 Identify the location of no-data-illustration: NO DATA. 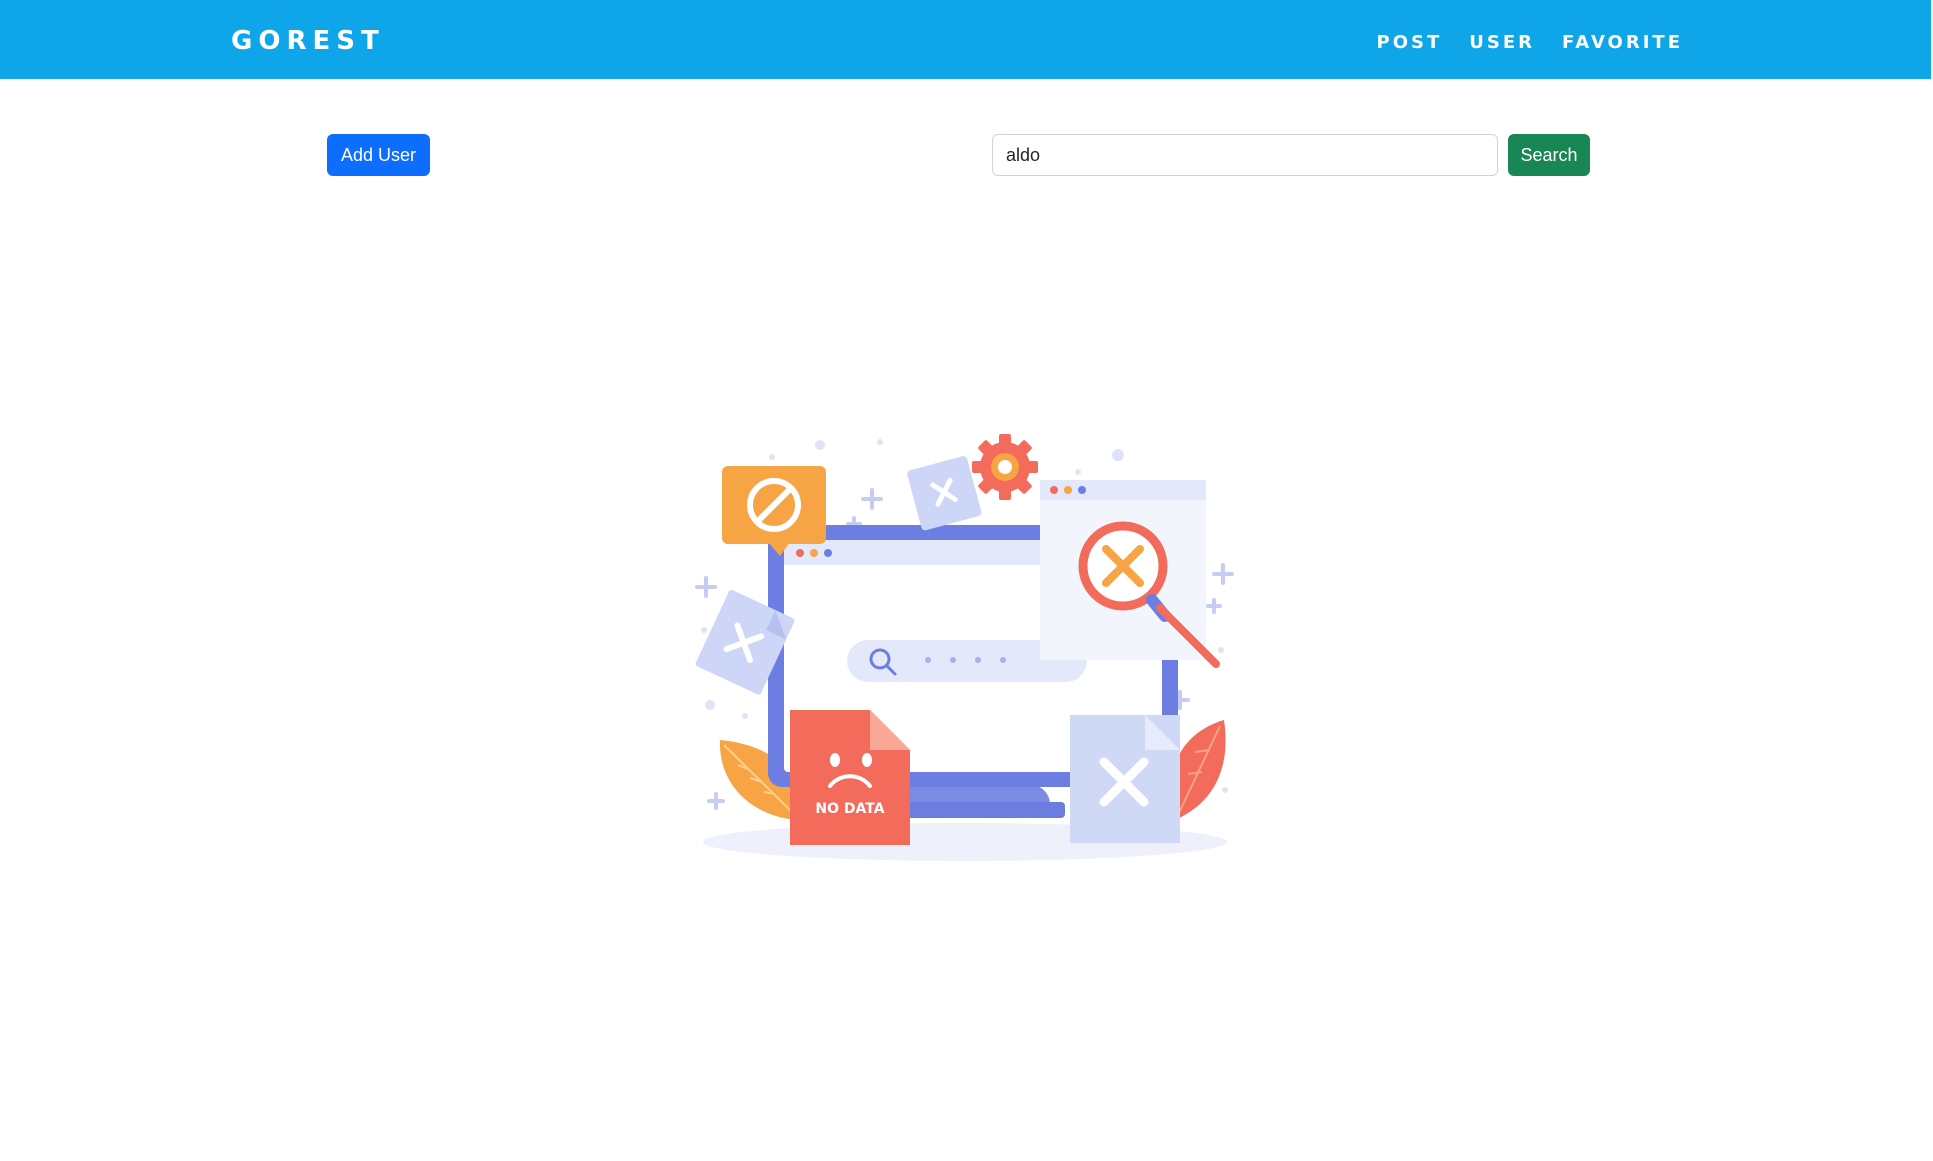
(964, 647).